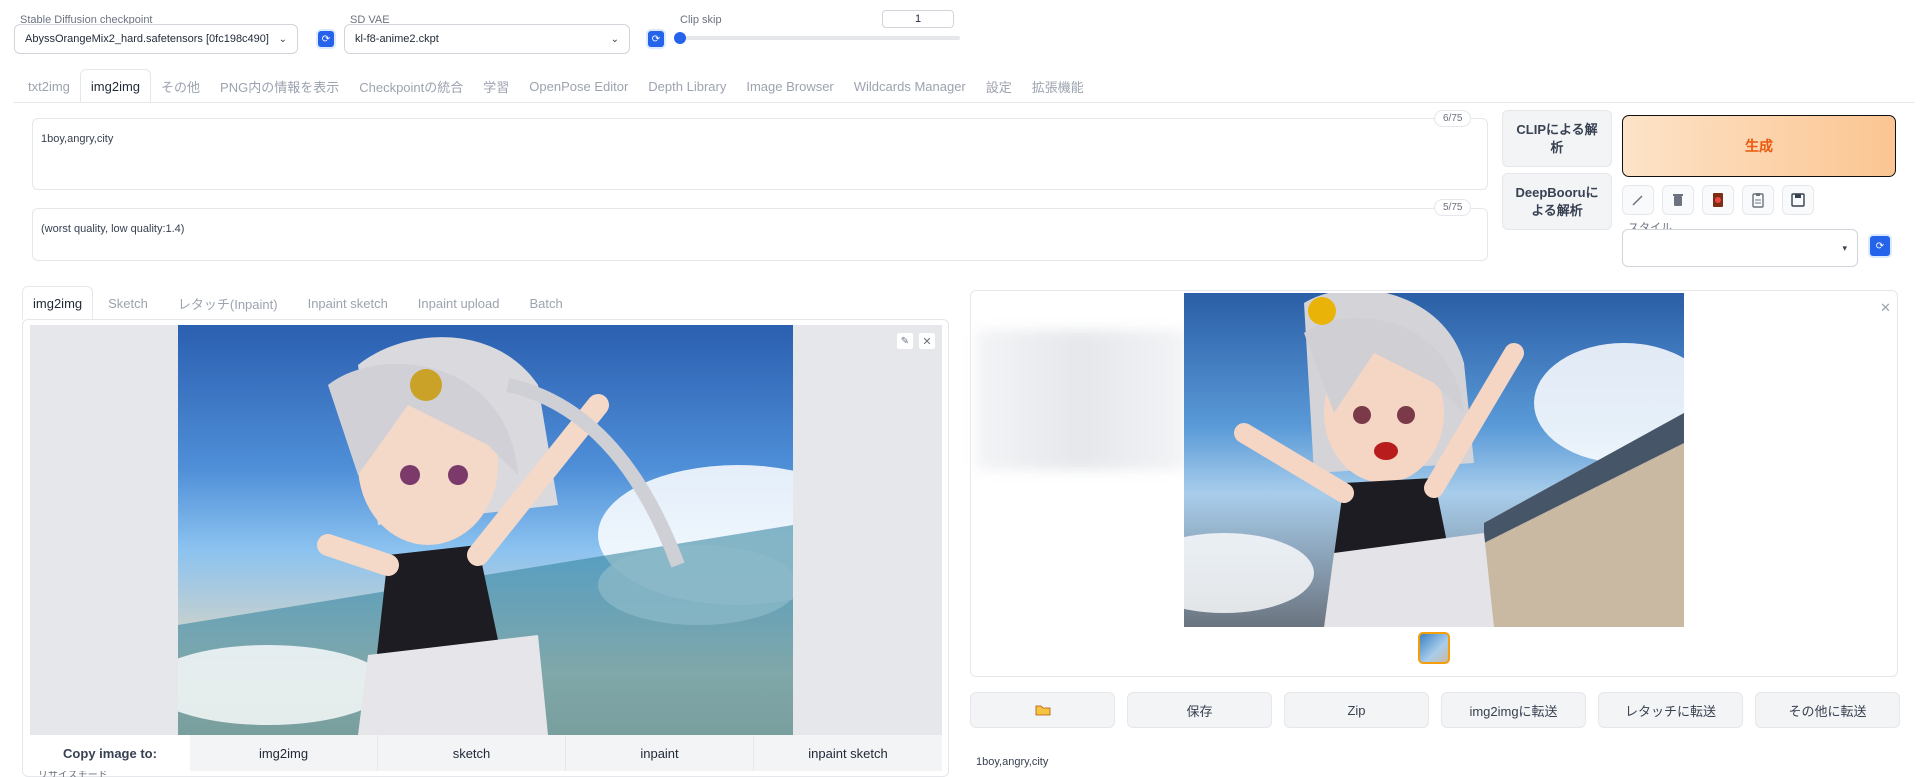 This screenshot has height=777, width=1920. Describe the element at coordinates (411, 86) in the screenshot. I see `tab-checkpoint-merger: Checkpointの統合` at that location.